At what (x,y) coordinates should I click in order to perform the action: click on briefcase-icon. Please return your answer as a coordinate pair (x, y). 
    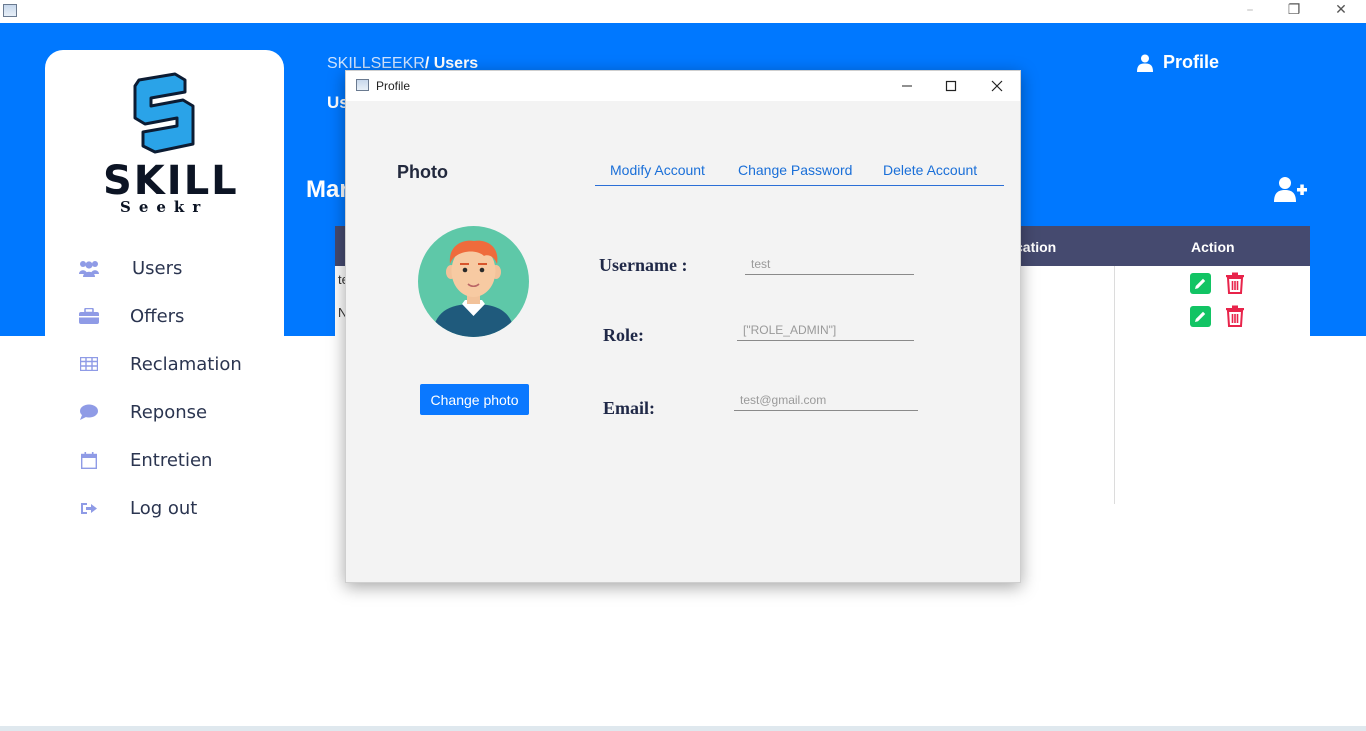
    Looking at the image, I should click on (89, 316).